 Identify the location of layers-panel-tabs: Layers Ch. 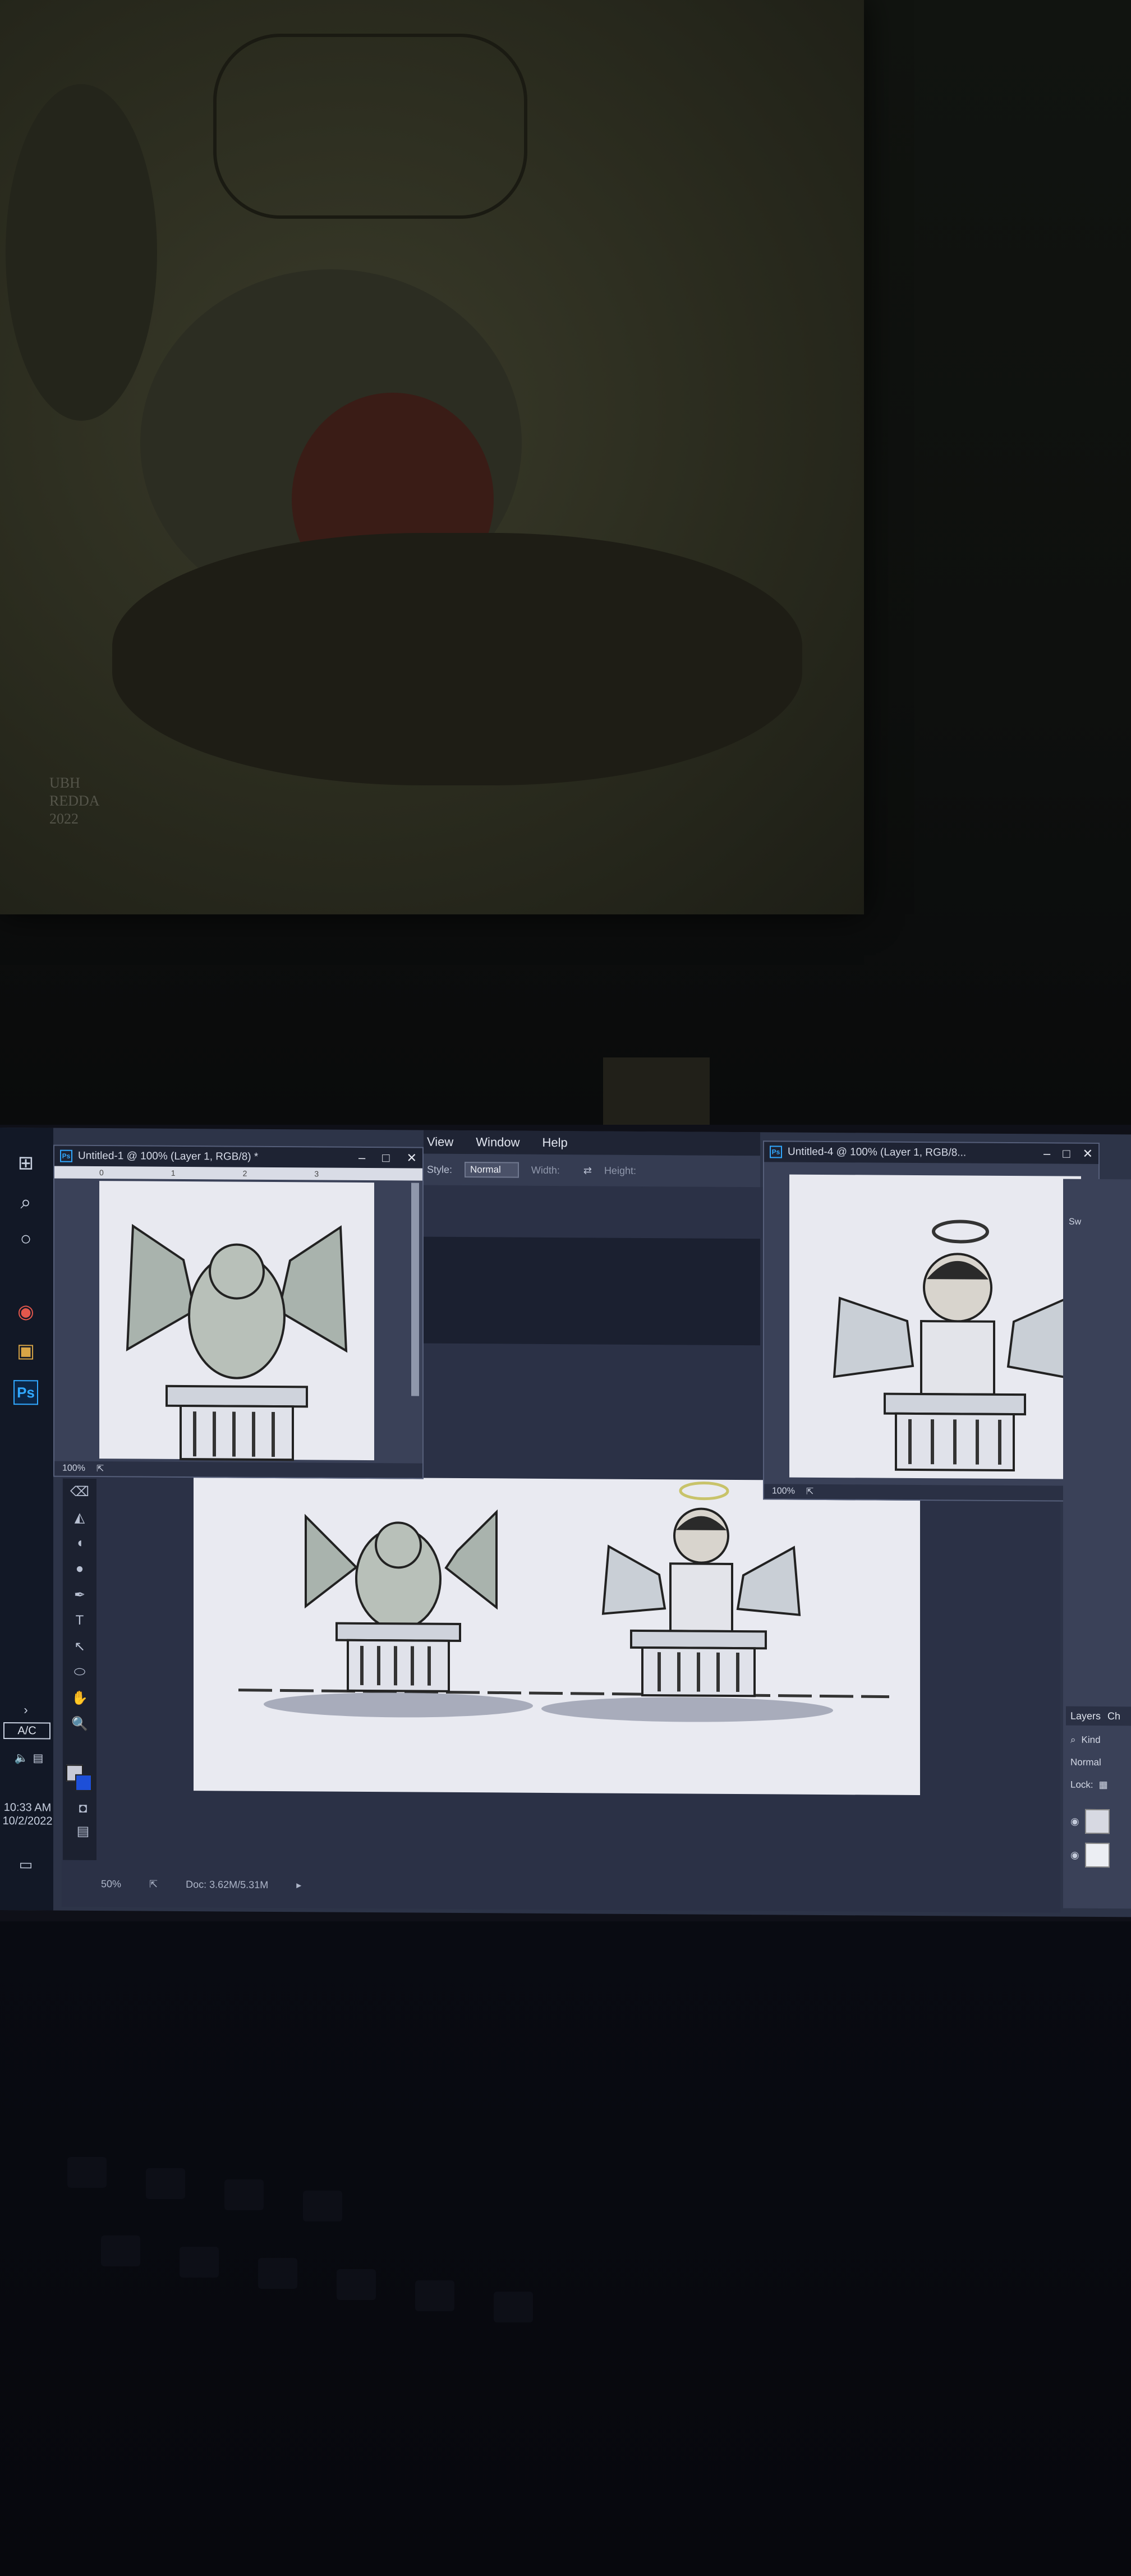
(1098, 1716).